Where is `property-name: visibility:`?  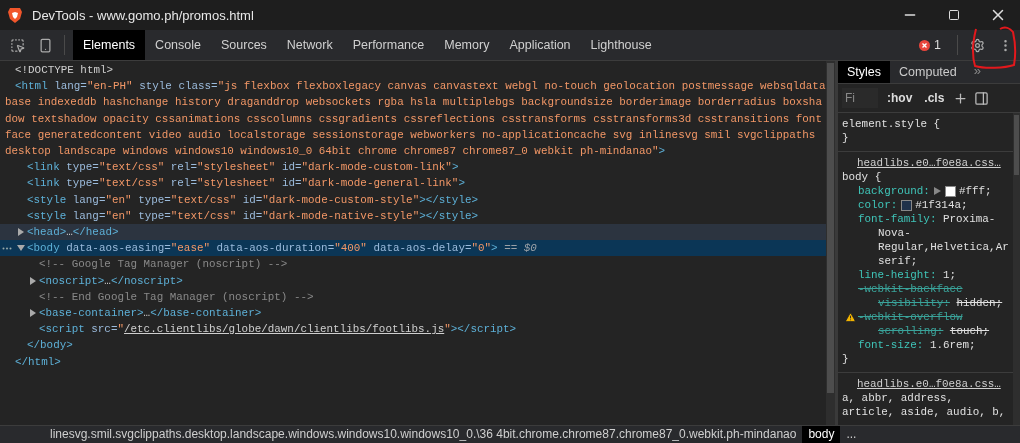
property-name: visibility: is located at coordinates (914, 303).